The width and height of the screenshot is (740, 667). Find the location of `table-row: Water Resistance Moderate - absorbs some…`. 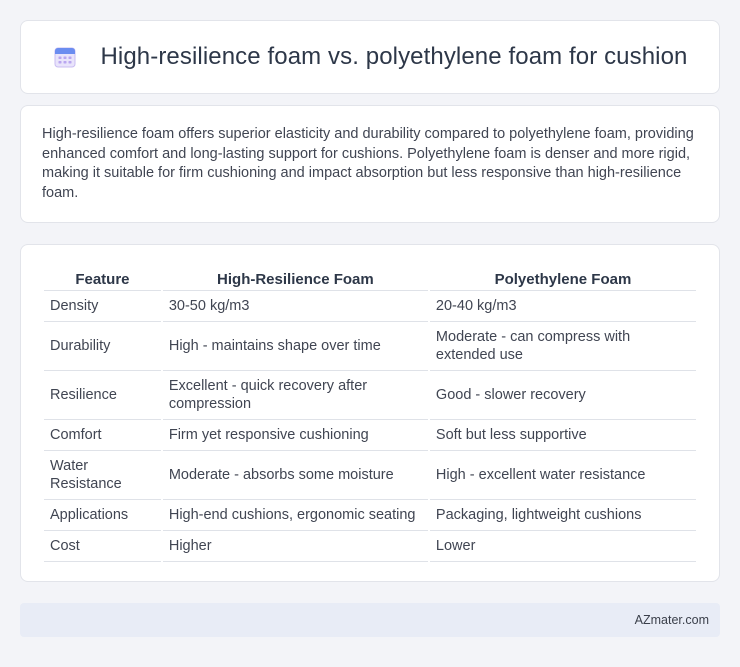

table-row: Water Resistance Moderate - absorbs some… is located at coordinates (370, 475).